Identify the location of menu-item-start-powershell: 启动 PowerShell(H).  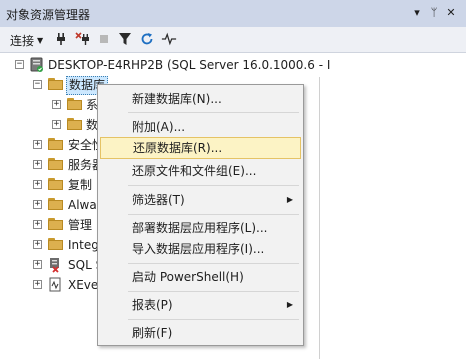
(200, 277).